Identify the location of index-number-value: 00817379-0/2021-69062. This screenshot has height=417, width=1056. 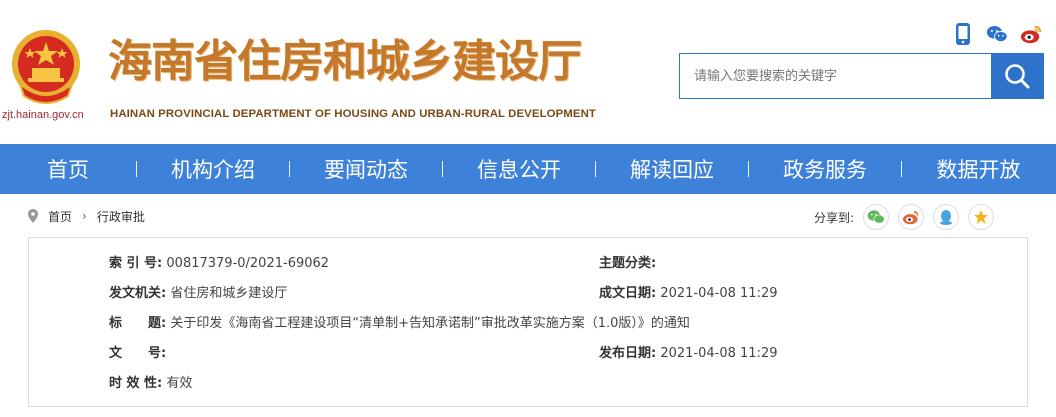
(248, 263).